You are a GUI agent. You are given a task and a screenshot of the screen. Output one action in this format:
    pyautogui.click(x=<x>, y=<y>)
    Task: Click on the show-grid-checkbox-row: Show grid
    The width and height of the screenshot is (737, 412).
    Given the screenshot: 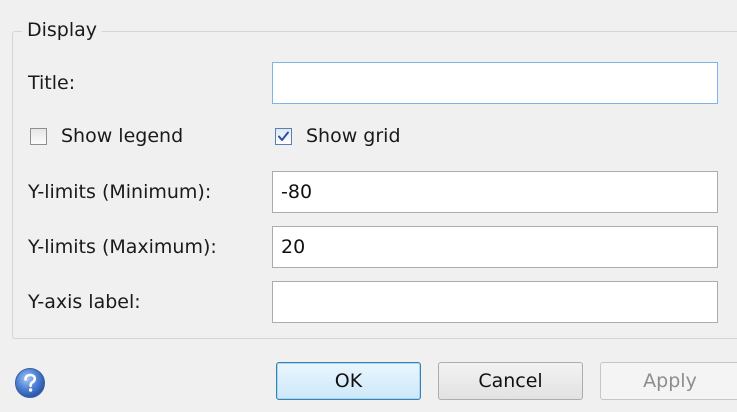 What is the action you would take?
    pyautogui.click(x=338, y=136)
    